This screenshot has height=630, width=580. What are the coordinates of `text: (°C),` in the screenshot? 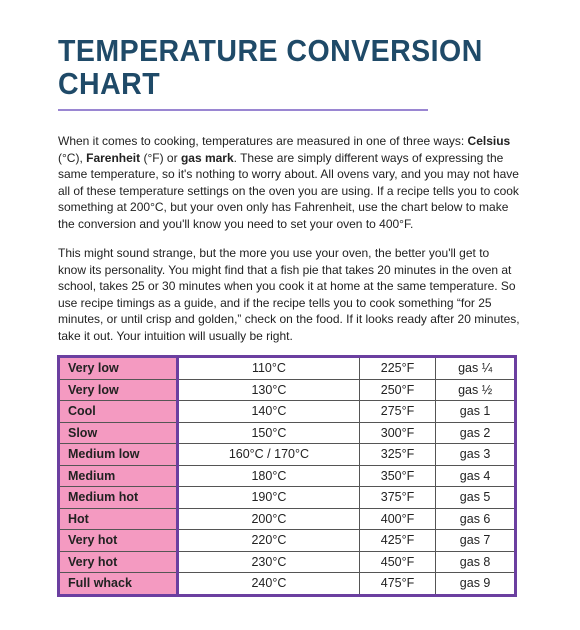 It's located at (72, 157).